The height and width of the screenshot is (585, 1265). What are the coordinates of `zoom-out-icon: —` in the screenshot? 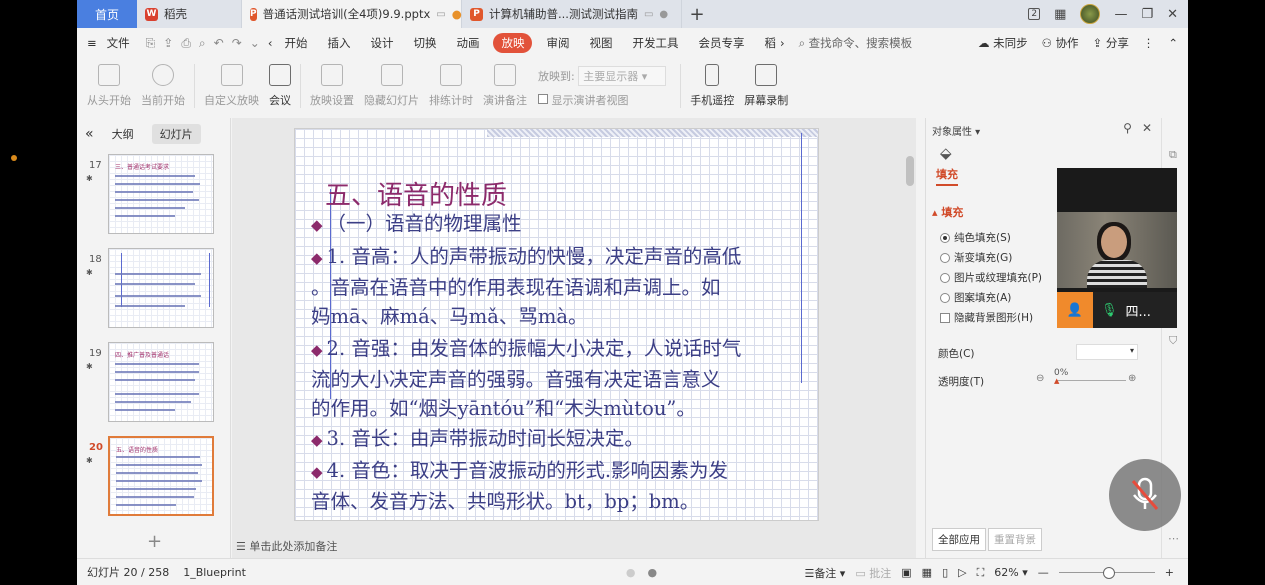 It's located at (1043, 572).